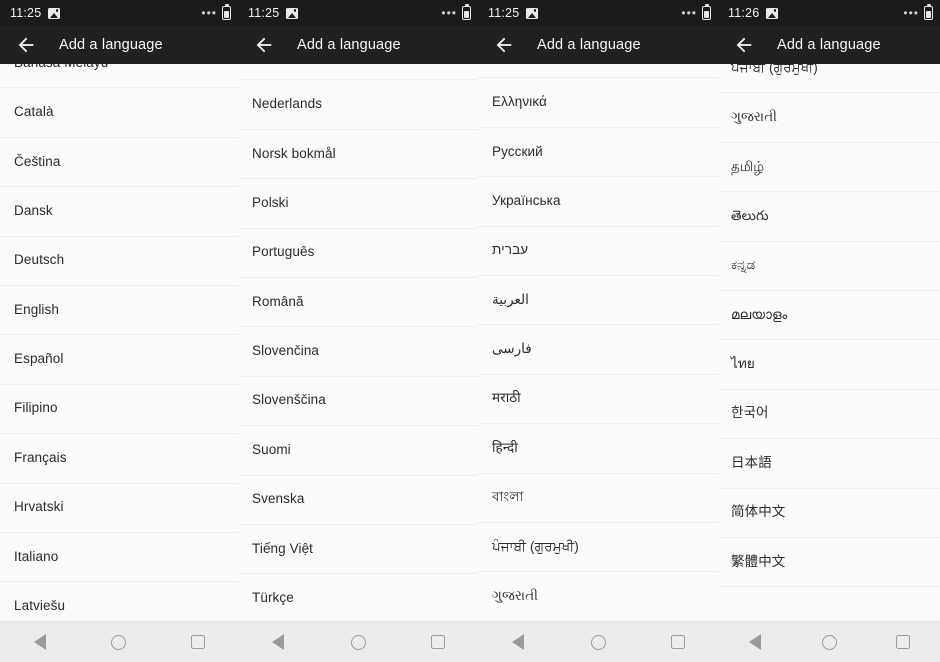 This screenshot has width=940, height=662. Describe the element at coordinates (61, 68) in the screenshot. I see `language-name: Bahasa Melayu` at that location.